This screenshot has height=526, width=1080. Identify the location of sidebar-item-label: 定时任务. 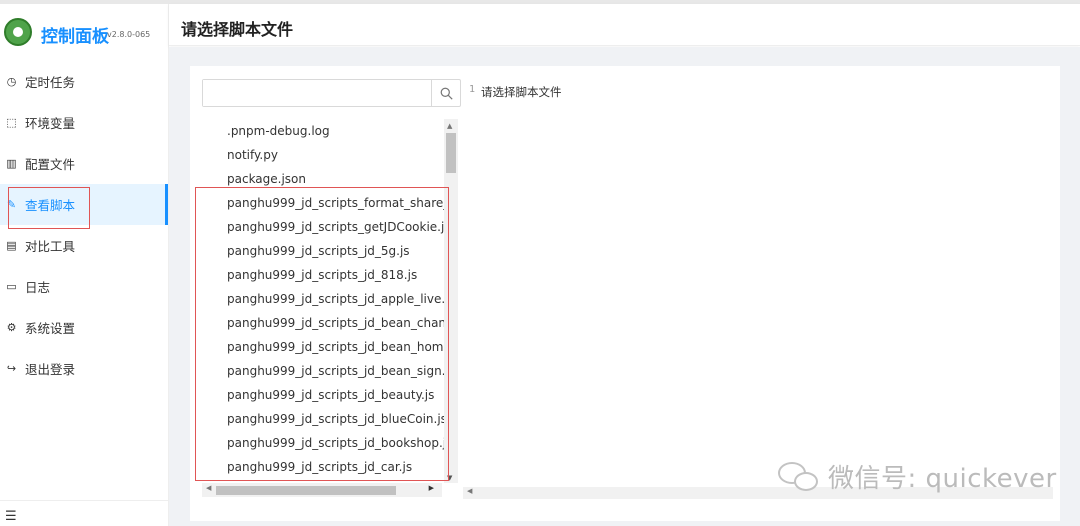
(50, 82).